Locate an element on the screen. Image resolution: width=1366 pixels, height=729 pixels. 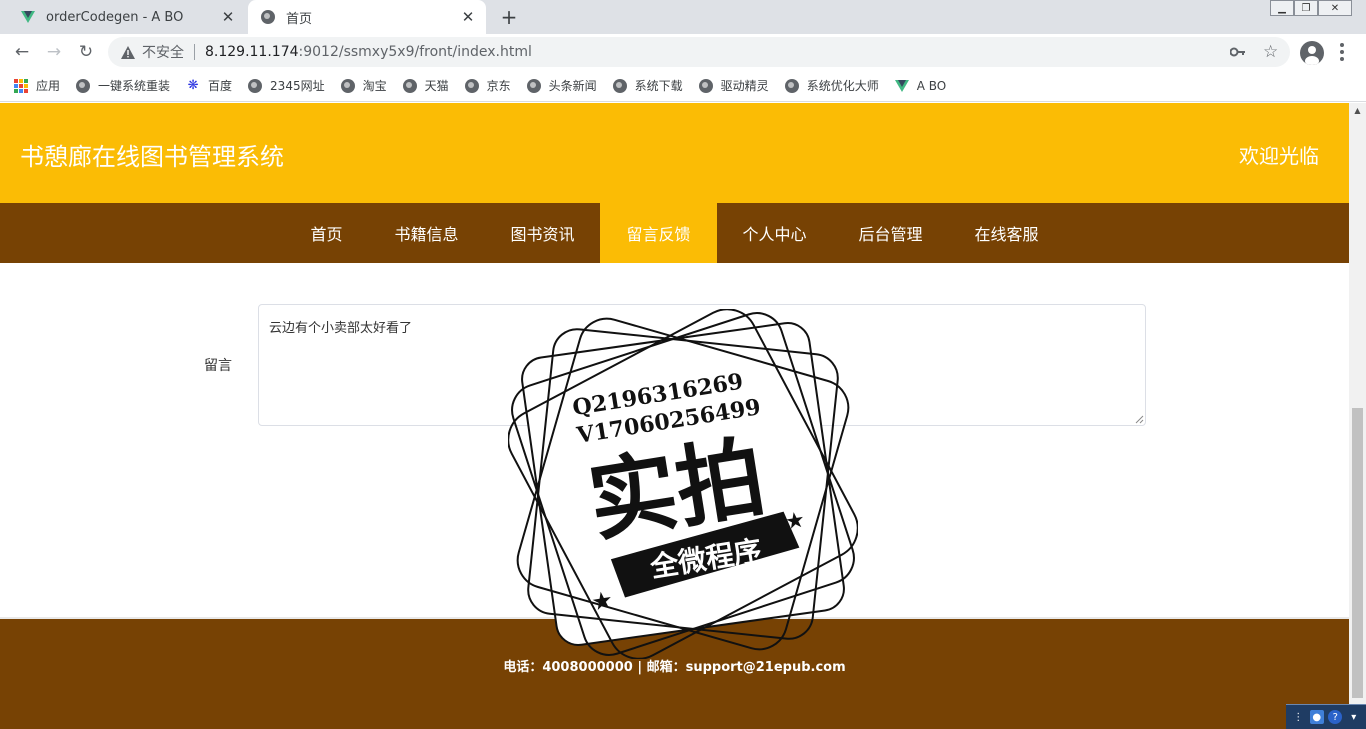
nav-item-support: 在线客服 is located at coordinates (1007, 233).